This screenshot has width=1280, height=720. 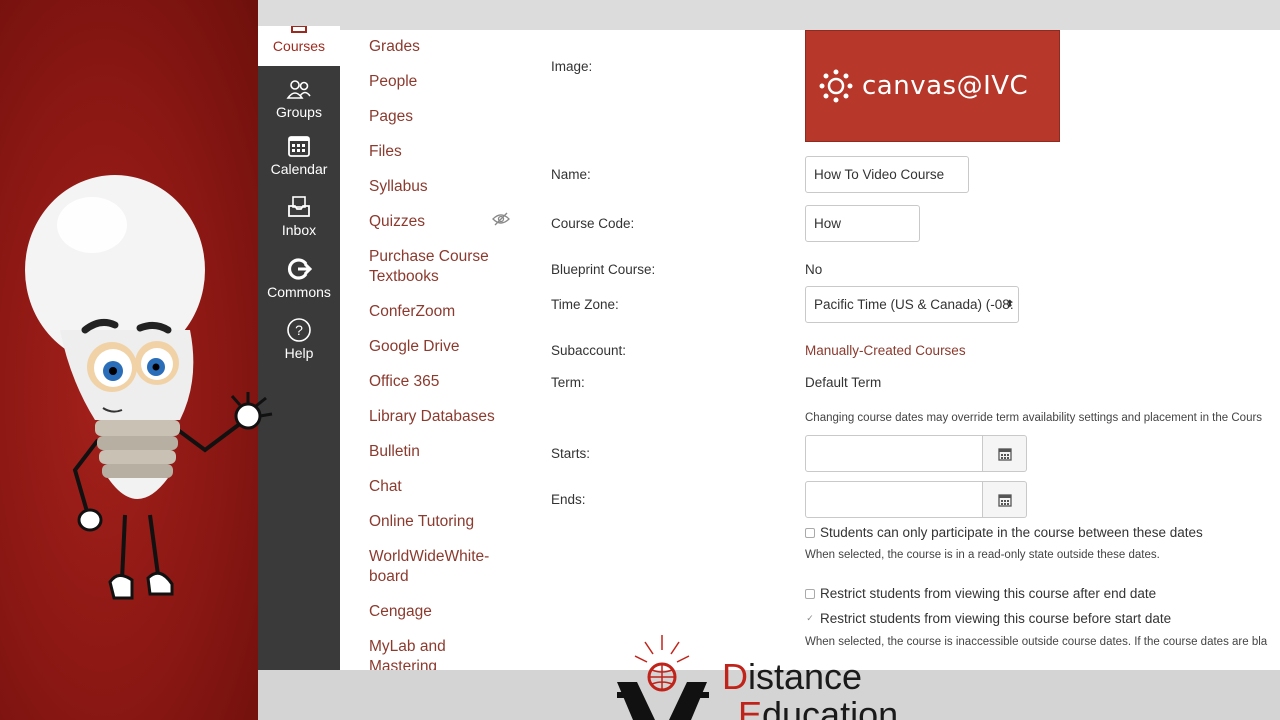 I want to click on ends-label: Ends:, so click(x=568, y=499).